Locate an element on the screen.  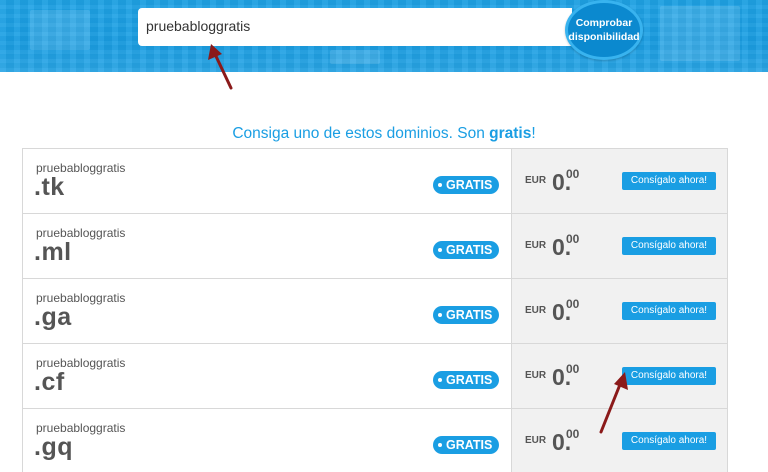
domain-info: pruebabloggratis .cf GRATIS is located at coordinates (267, 376).